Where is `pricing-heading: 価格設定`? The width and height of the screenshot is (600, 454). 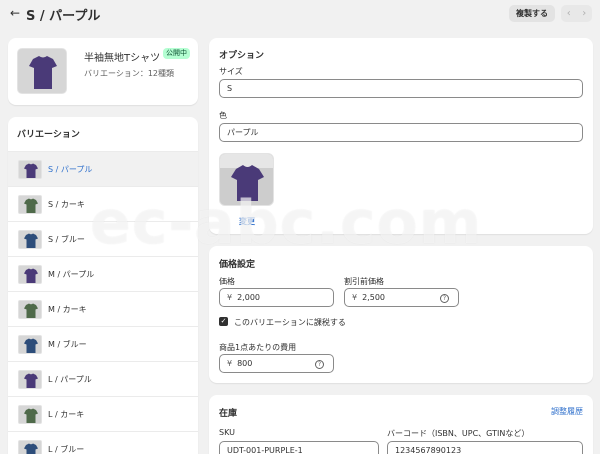
pricing-heading: 価格設定 is located at coordinates (237, 265).